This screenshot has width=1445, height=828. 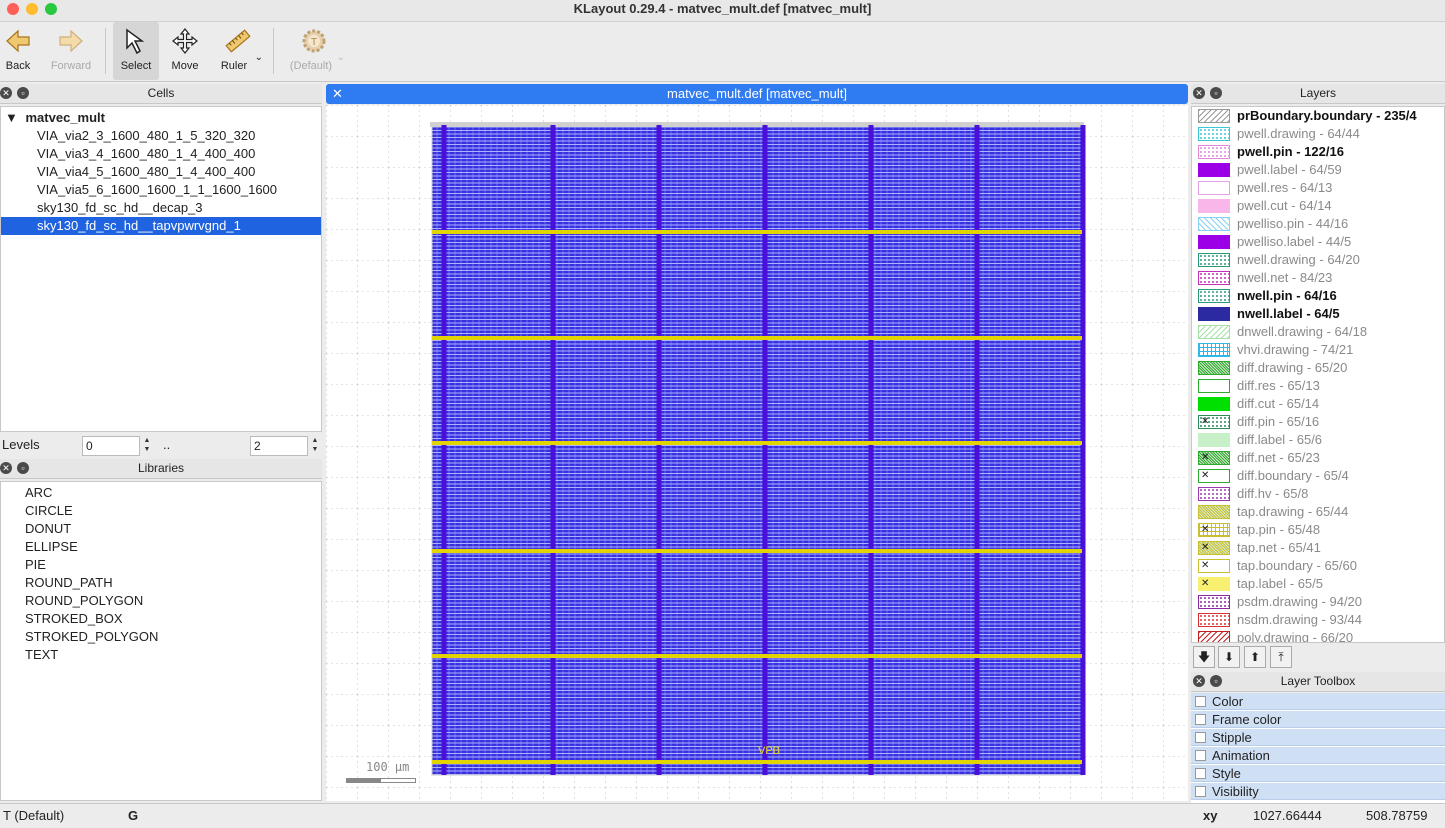 I want to click on move-layer-bottom-icon: ⬇, so click(x=1229, y=657).